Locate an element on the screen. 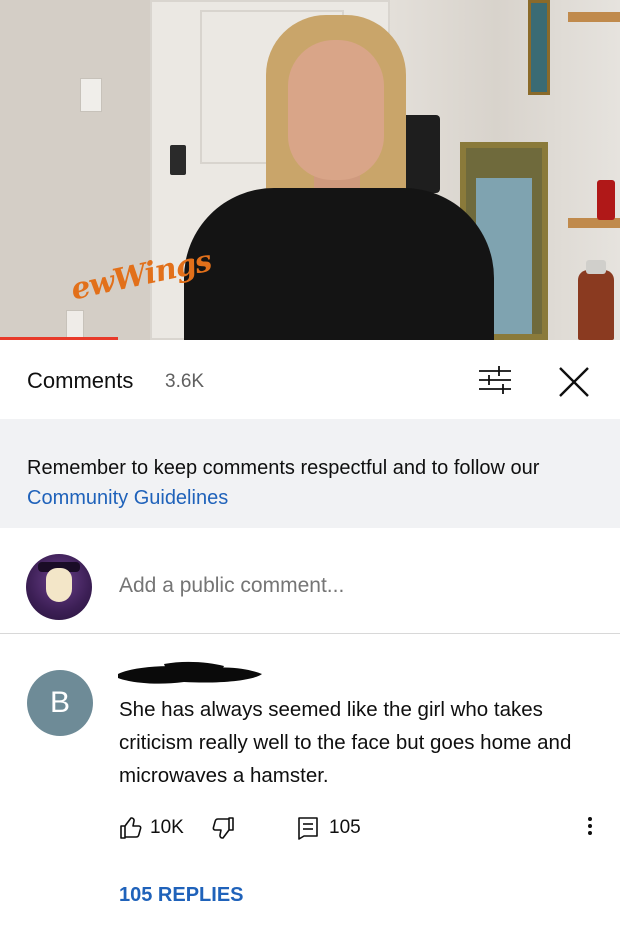 The width and height of the screenshot is (620, 930). comments-title: Comments is located at coordinates (80, 380).